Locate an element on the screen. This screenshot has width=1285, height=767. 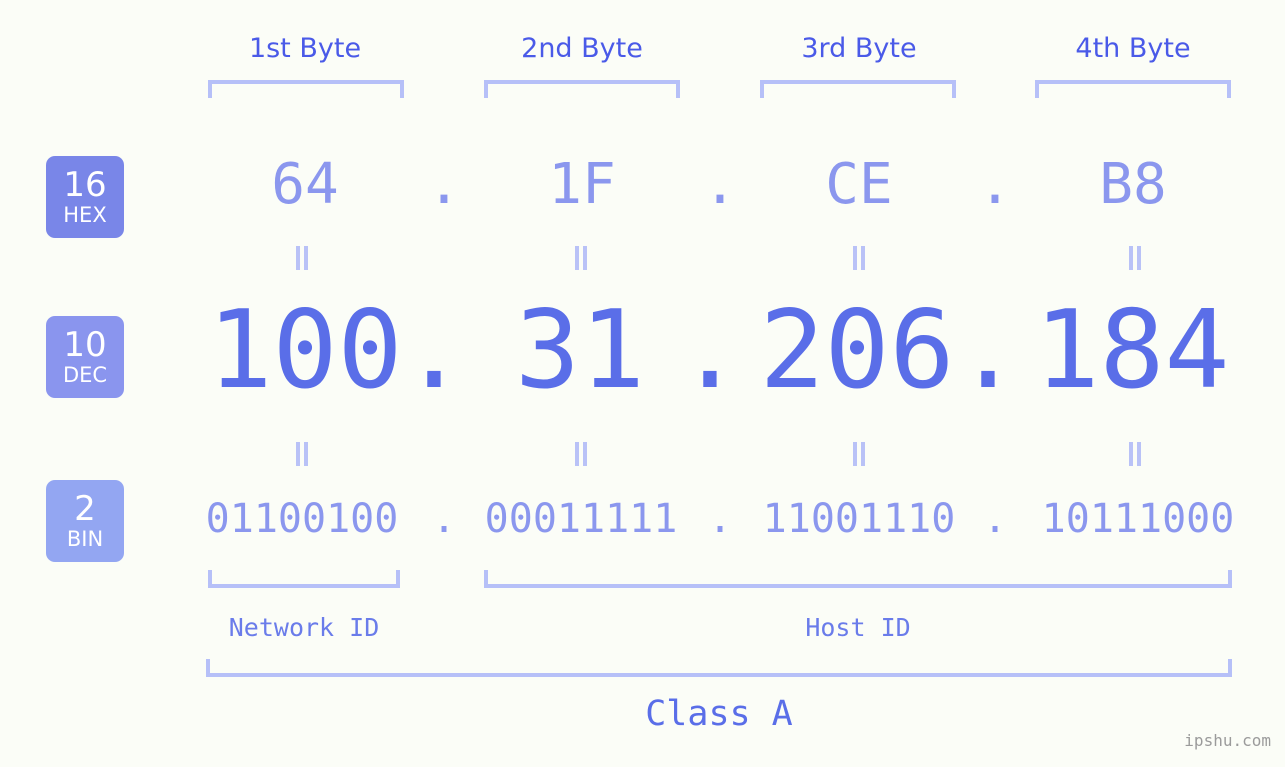
base-badge-bin: 2 BIN is located at coordinates (85, 521).